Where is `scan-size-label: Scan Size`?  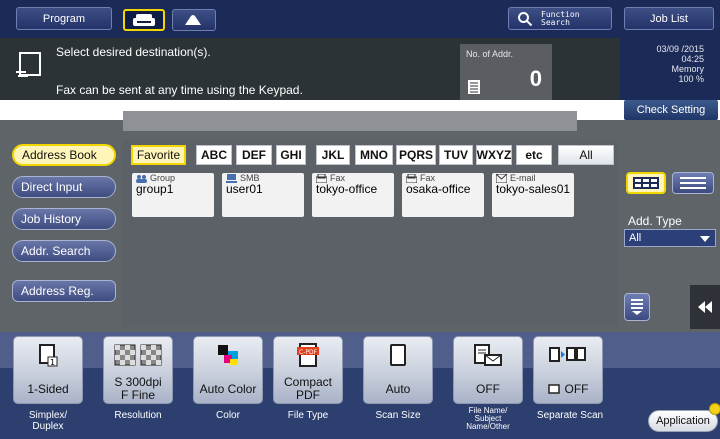 scan-size-label: Scan Size is located at coordinates (398, 415).